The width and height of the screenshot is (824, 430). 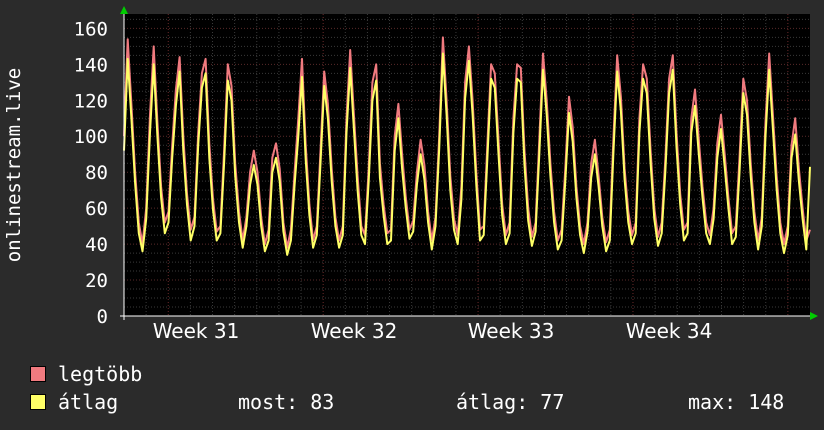 I want to click on x-tick-labels: Week 31 Week 32 Week 33 Week 34, so click(x=433, y=331).